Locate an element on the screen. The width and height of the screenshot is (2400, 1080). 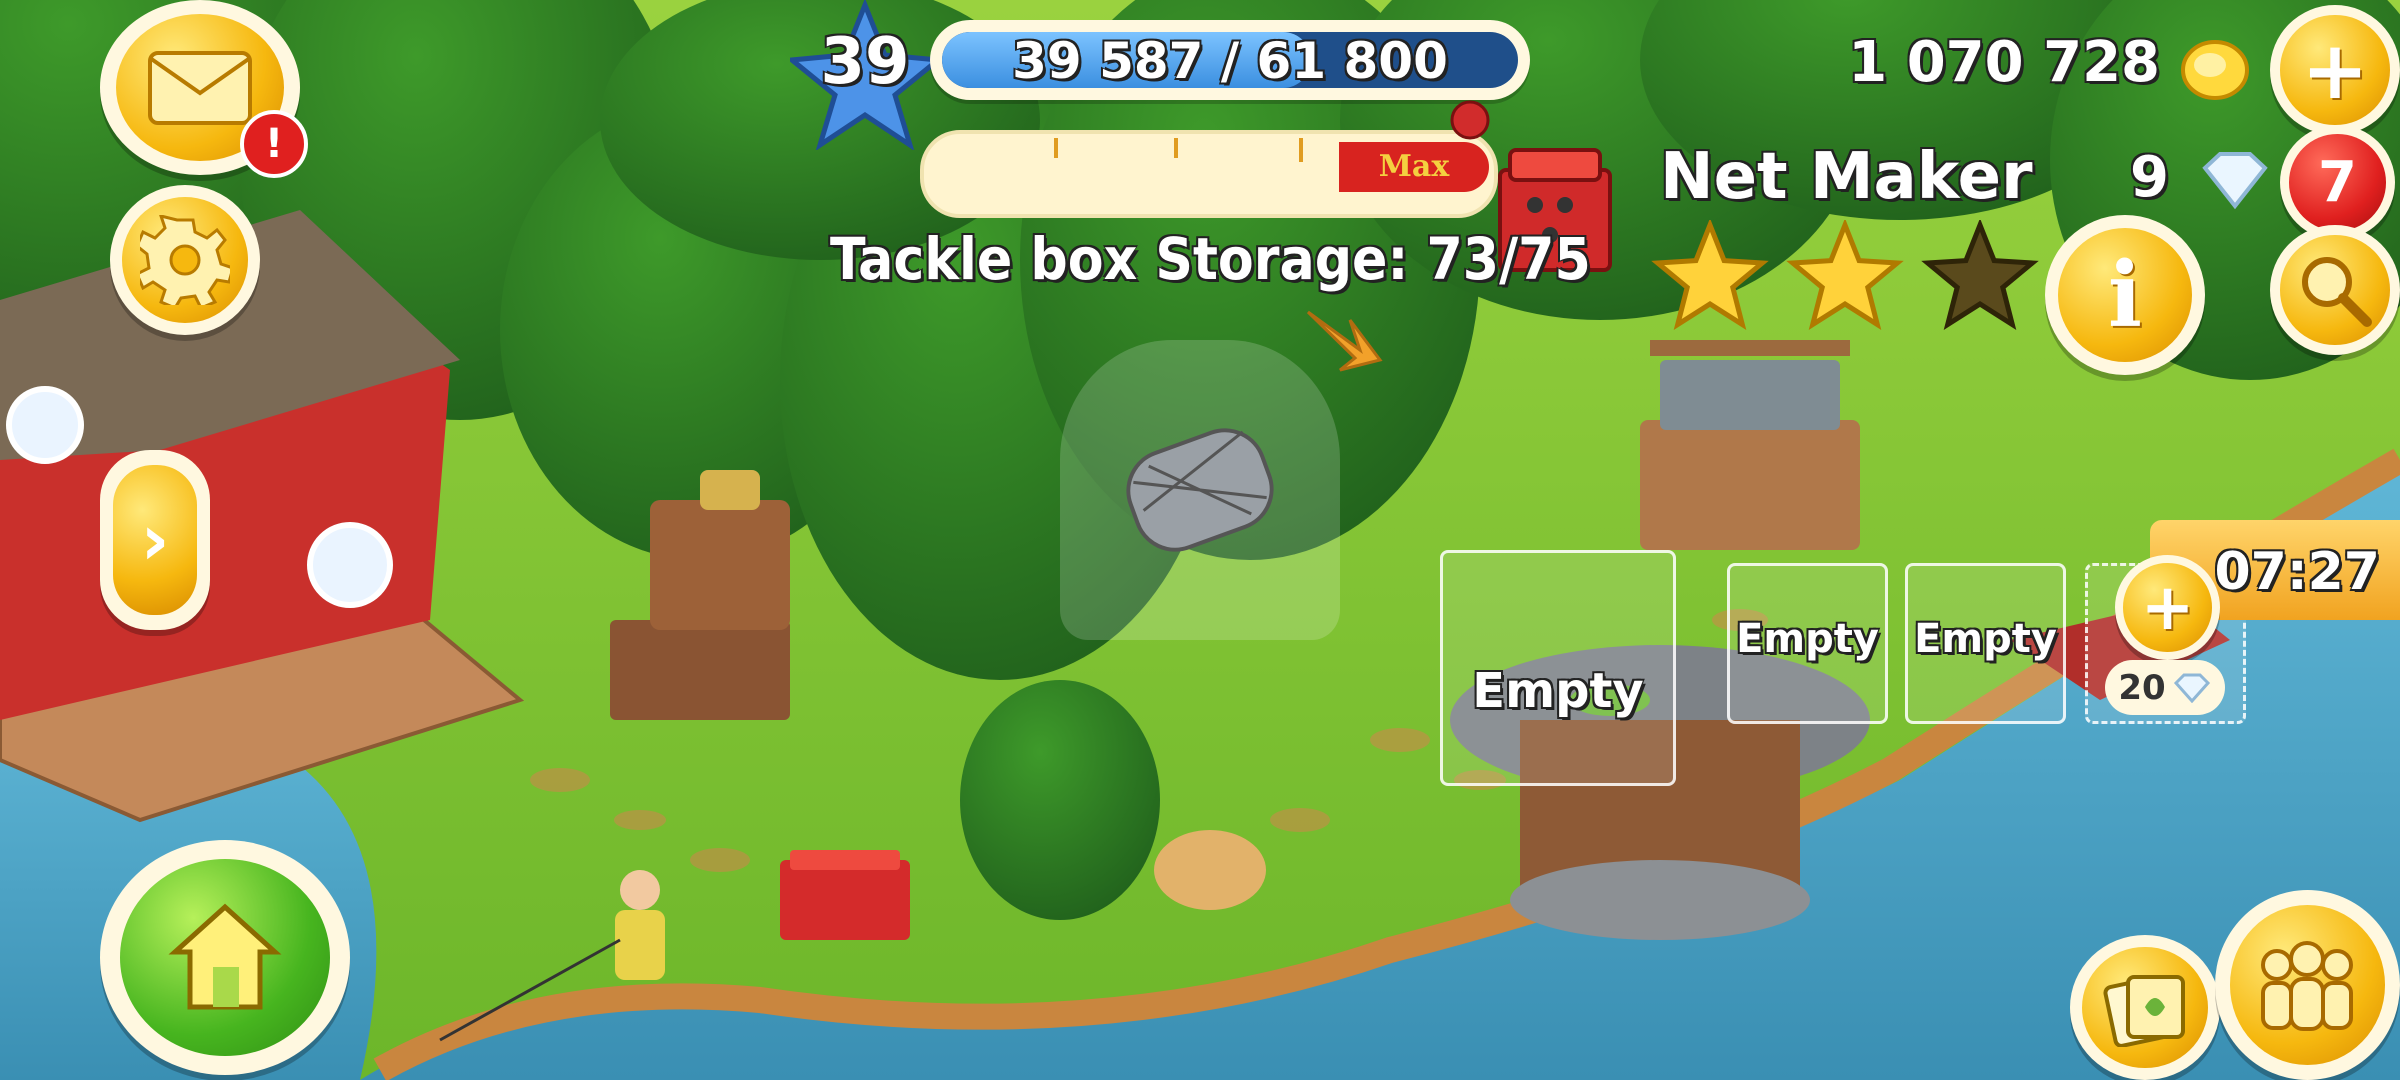
buy-slot-button: + is located at coordinates (2167, 607).